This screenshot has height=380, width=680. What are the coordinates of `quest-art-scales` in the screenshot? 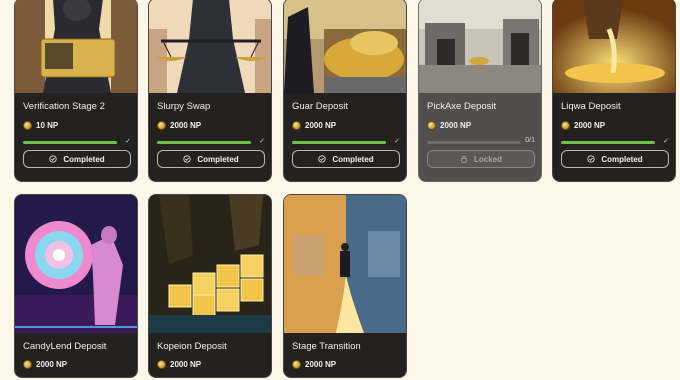 It's located at (210, 46).